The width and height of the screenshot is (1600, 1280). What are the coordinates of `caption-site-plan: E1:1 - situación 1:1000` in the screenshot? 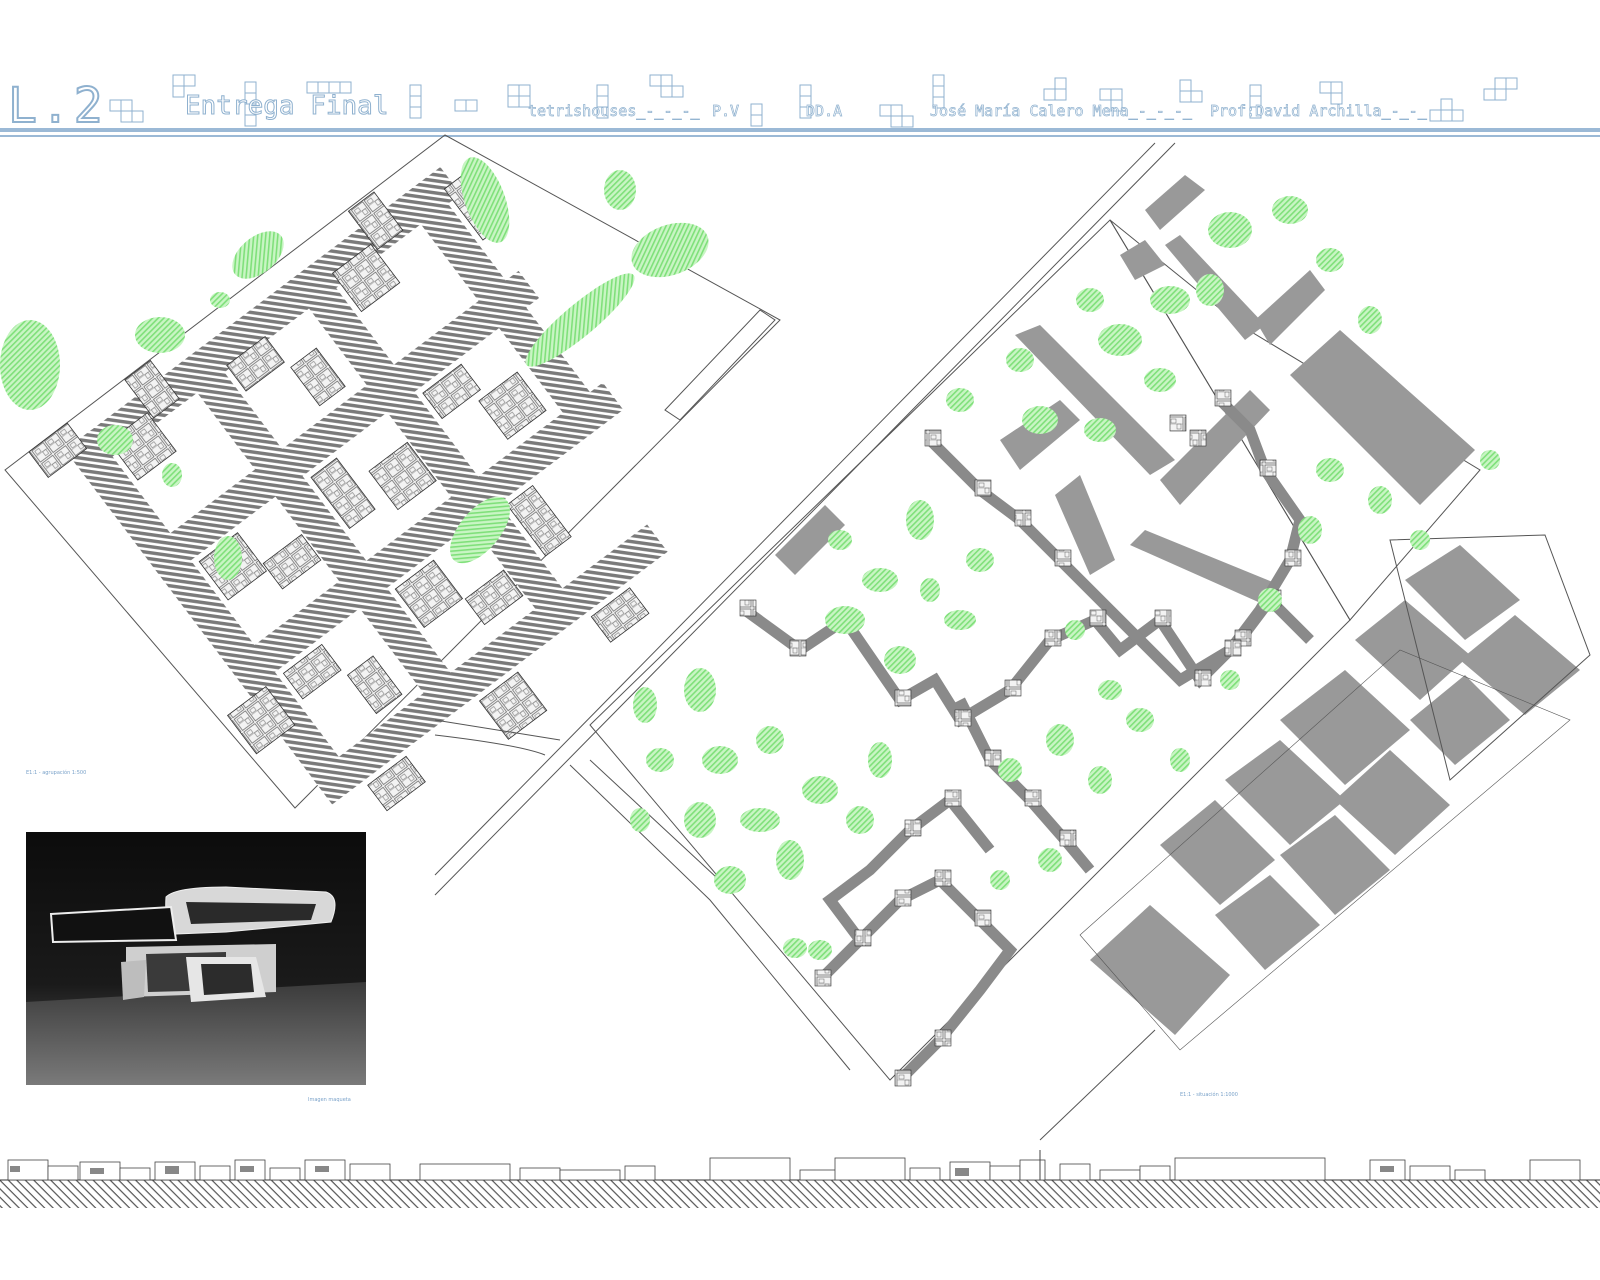 It's located at (1209, 1095).